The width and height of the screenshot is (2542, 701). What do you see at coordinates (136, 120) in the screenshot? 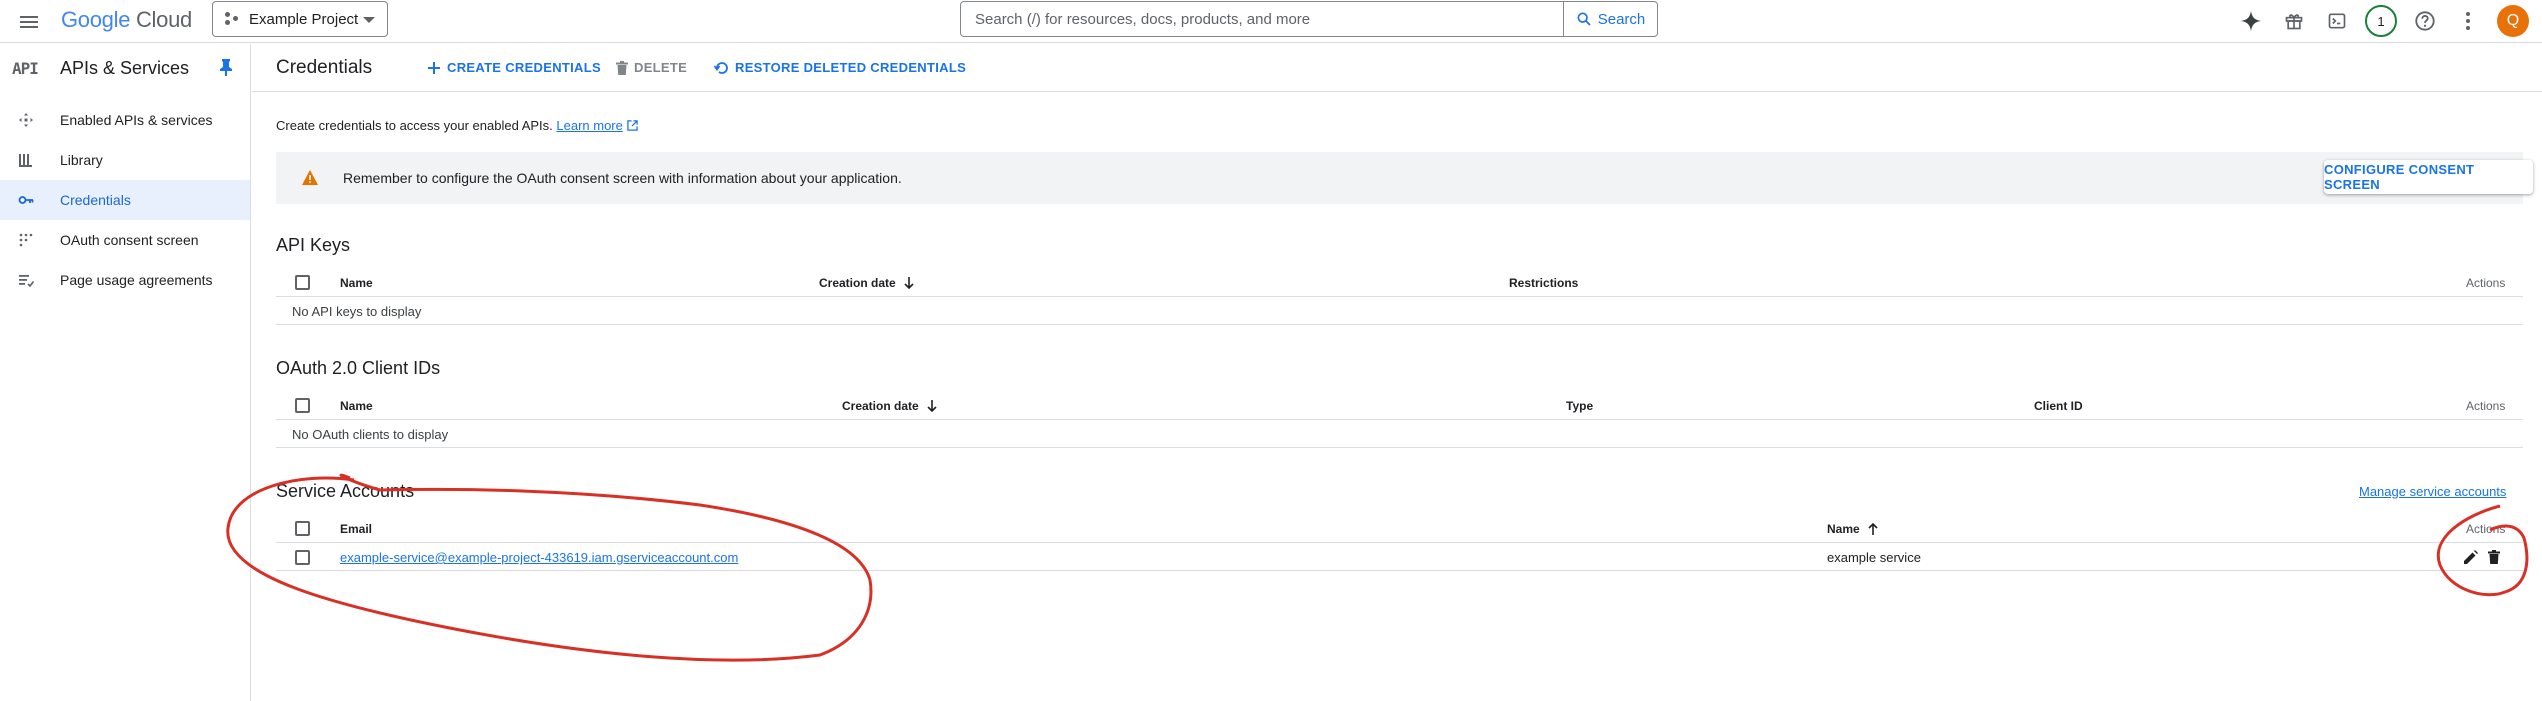
I see `sidebar-item-label: Enabled APIs & services` at bounding box center [136, 120].